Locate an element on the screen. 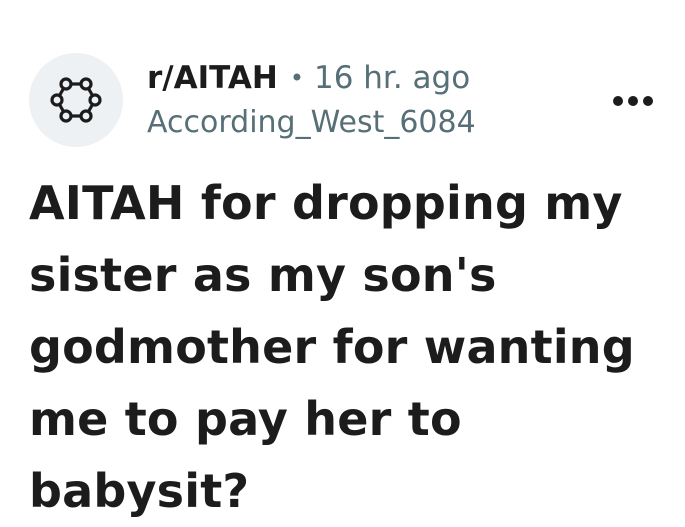 Image resolution: width=685 pixels, height=527 pixels. subreddit-link: r/AITAH is located at coordinates (212, 78).